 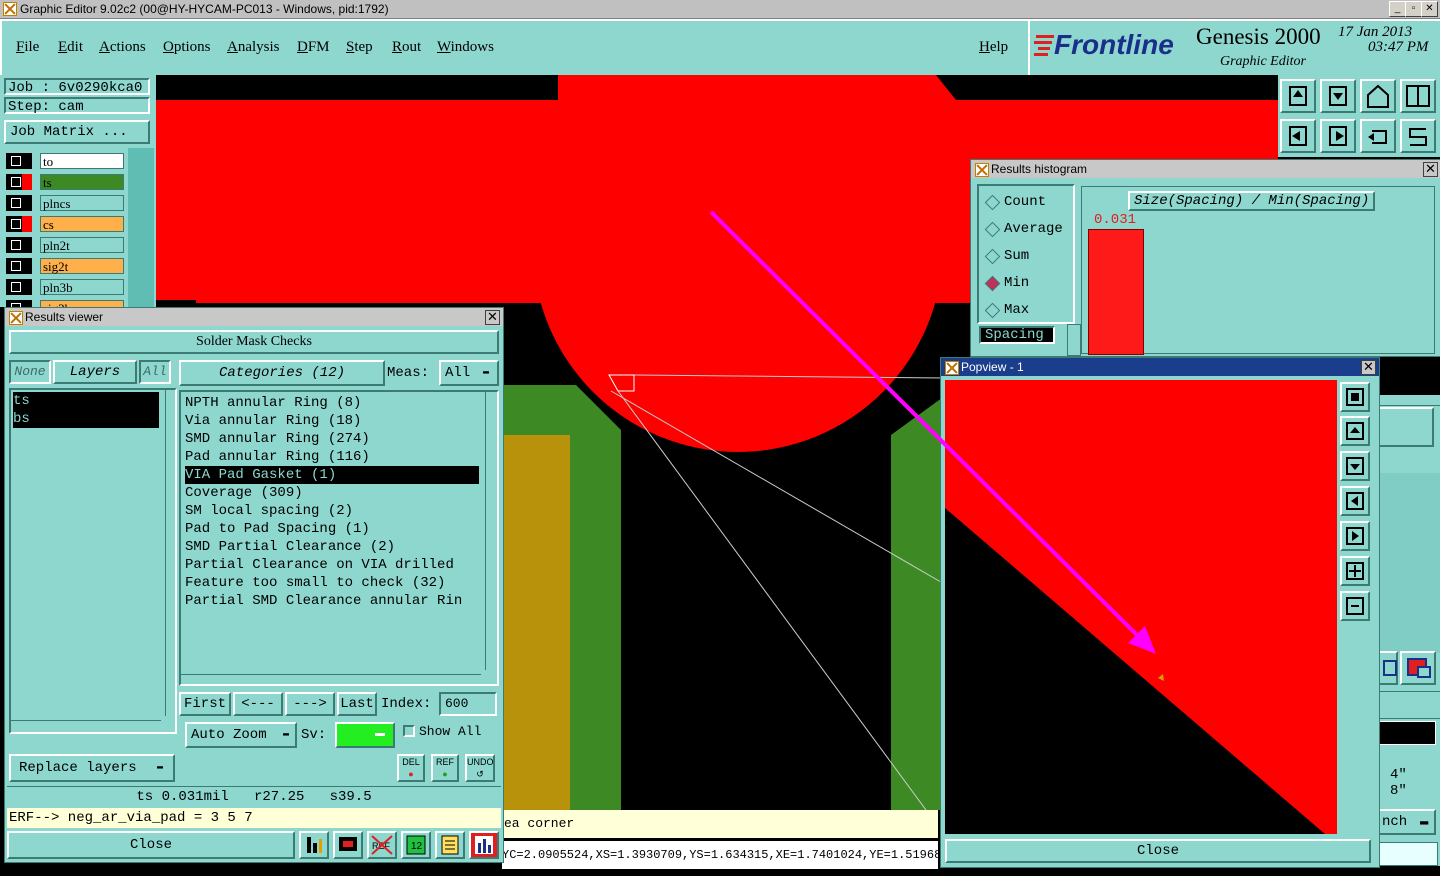 What do you see at coordinates (310, 704) in the screenshot?
I see `next-button: --->` at bounding box center [310, 704].